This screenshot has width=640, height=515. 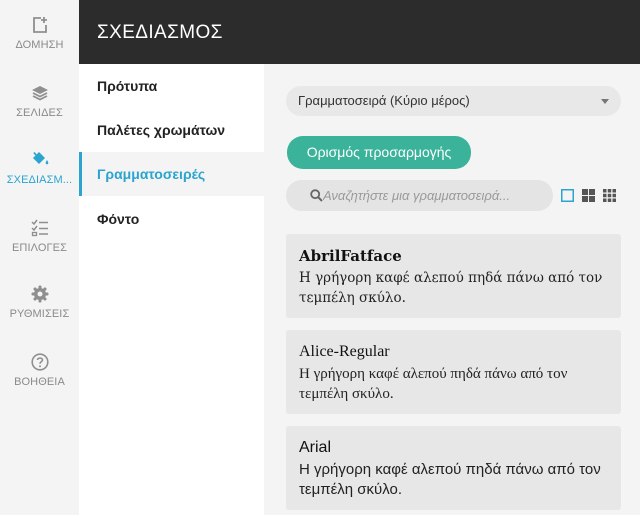 What do you see at coordinates (359, 32) in the screenshot?
I see `top-bar: ΣΧΕΔΙΑΣΜΟΣ` at bounding box center [359, 32].